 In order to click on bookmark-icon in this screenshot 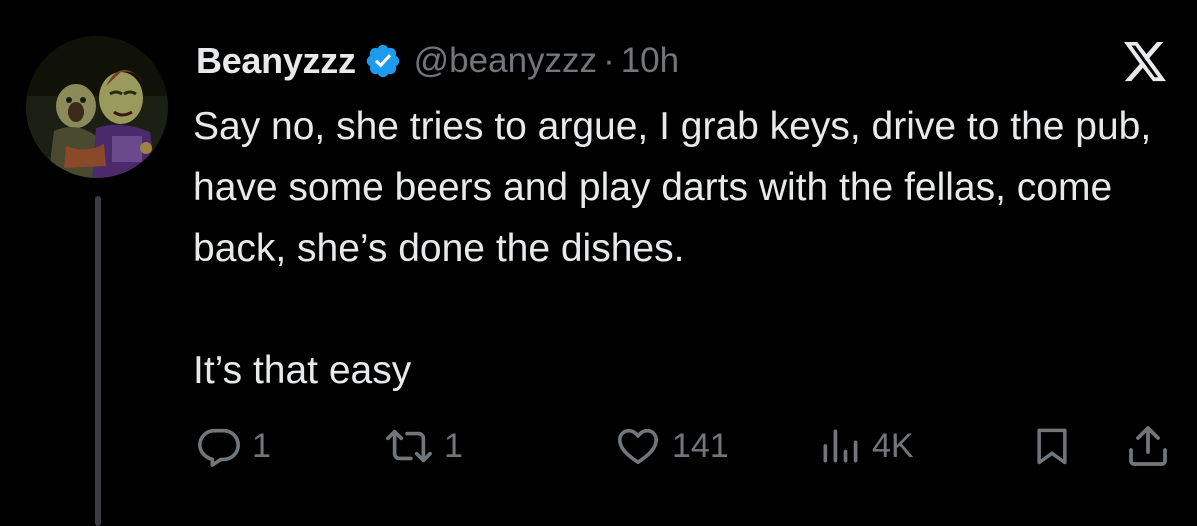, I will do `click(1052, 446)`.